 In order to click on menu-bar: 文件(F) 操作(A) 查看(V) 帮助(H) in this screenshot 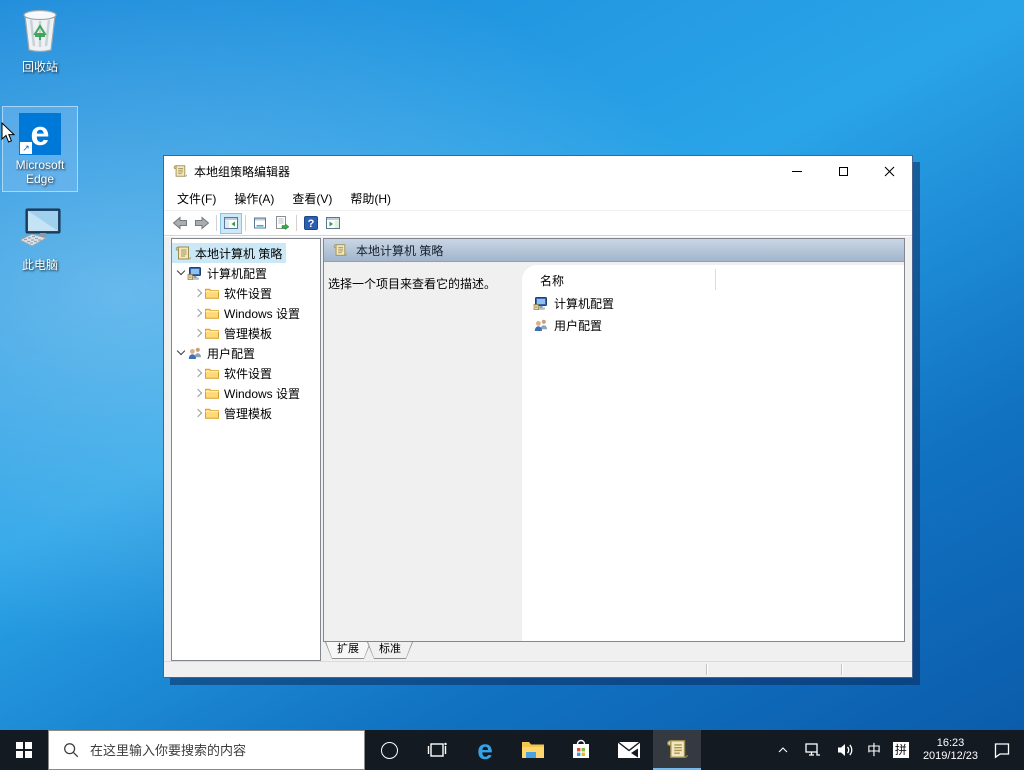, I will do `click(538, 198)`.